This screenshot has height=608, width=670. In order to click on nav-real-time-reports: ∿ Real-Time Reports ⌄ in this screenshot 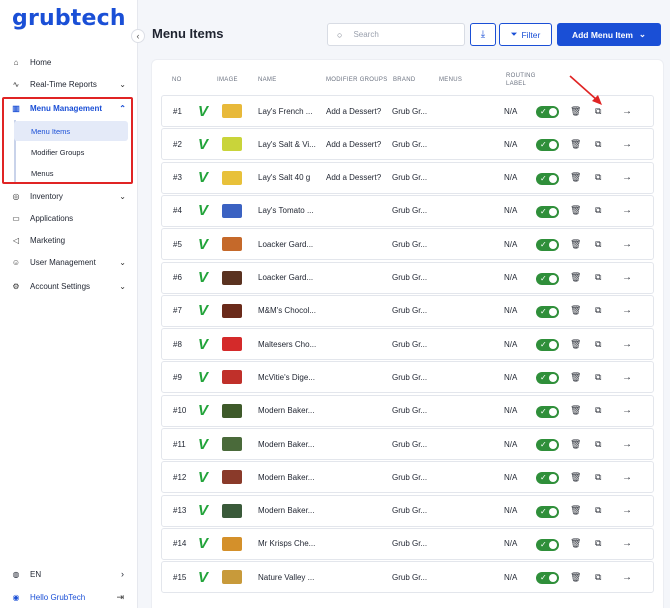, I will do `click(69, 84)`.